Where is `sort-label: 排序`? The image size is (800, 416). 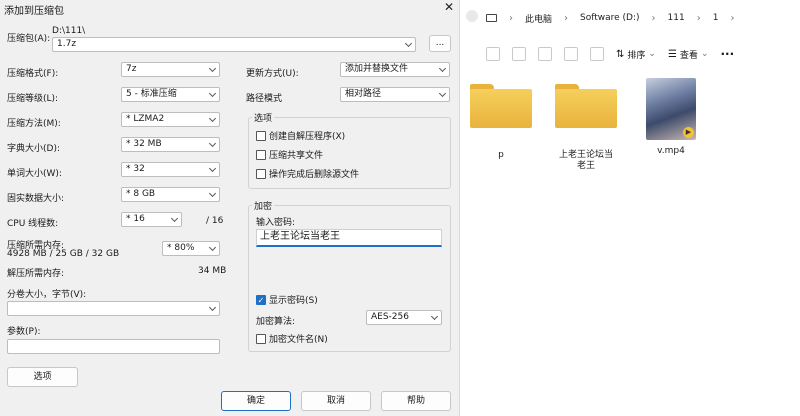
sort-label: 排序 is located at coordinates (636, 55).